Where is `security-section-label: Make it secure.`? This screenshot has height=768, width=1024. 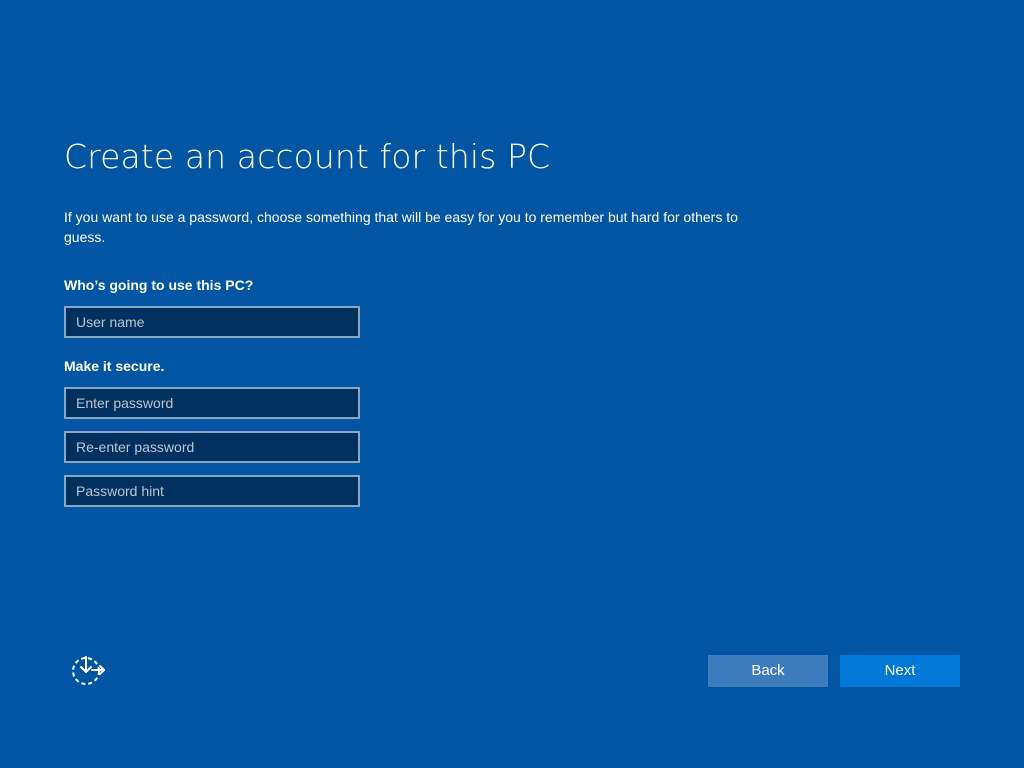
security-section-label: Make it secure. is located at coordinates (114, 366).